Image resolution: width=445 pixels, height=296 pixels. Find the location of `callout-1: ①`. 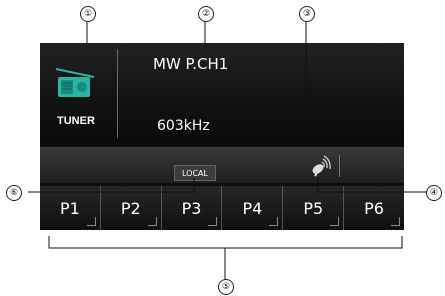

callout-1: ① is located at coordinates (88, 14).